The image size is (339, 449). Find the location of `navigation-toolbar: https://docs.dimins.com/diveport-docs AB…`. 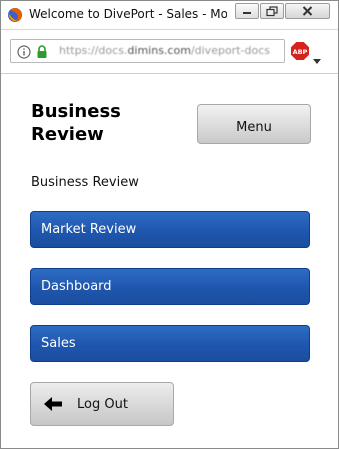

navigation-toolbar: https://docs.dimins.com/diveport-docs AB… is located at coordinates (169, 52).